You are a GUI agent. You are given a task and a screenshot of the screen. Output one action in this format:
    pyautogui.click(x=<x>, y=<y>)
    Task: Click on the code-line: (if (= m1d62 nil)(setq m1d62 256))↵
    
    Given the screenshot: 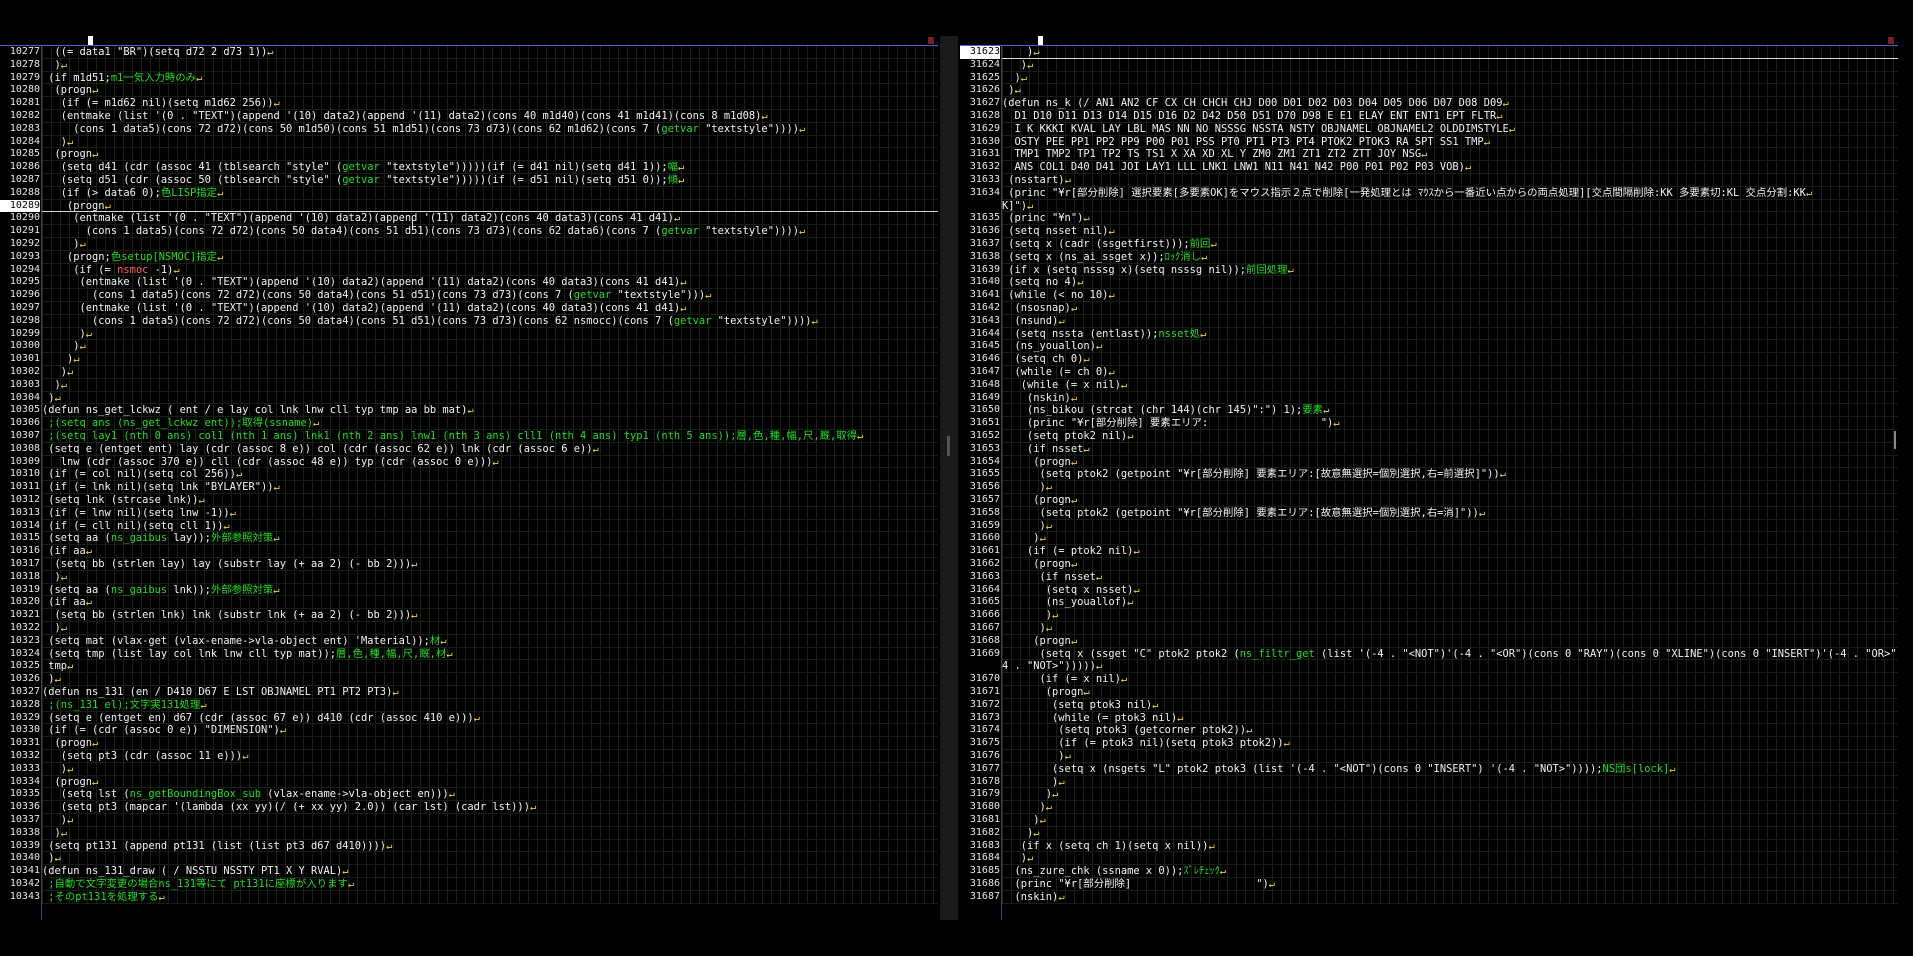 What is the action you would take?
    pyautogui.click(x=490, y=103)
    